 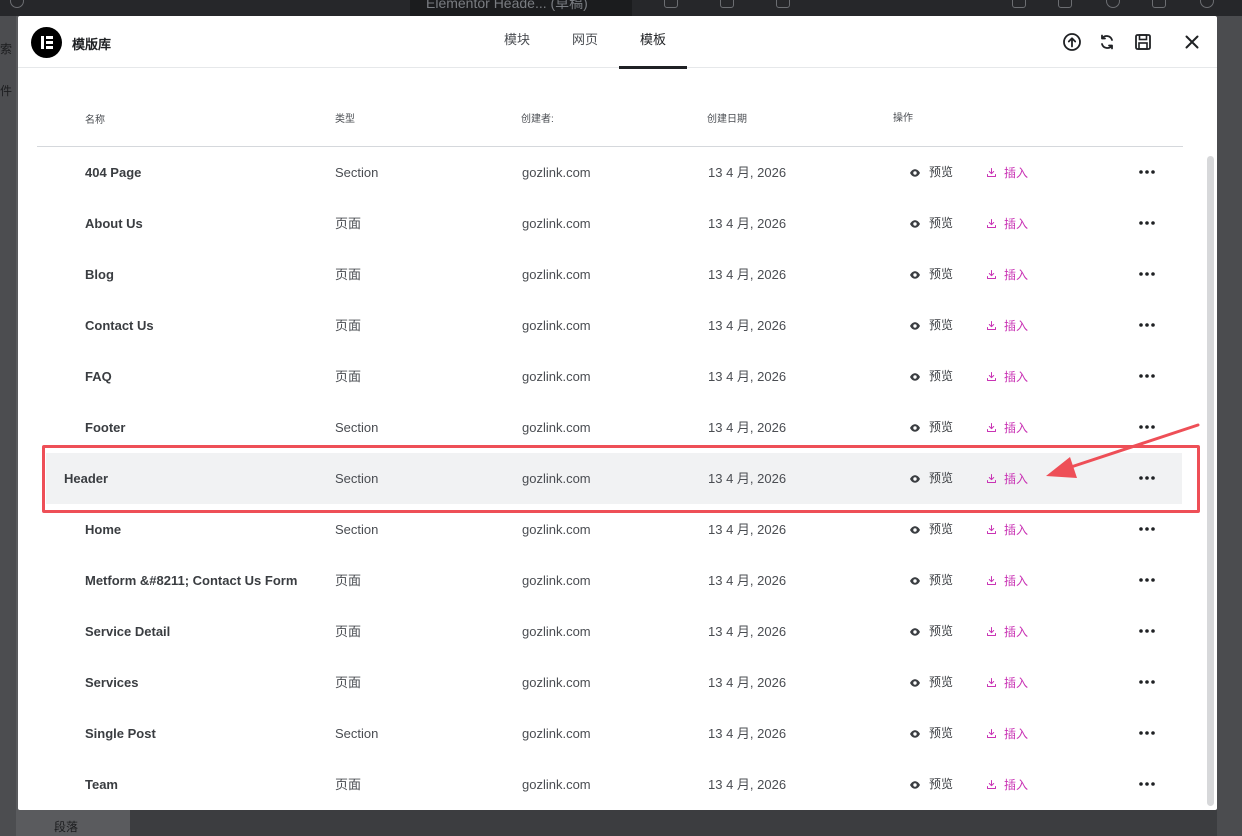 What do you see at coordinates (610, 274) in the screenshot?
I see `table-row: Blog 页面 gozlink.com 13 4 月, 2026 预览 插入` at bounding box center [610, 274].